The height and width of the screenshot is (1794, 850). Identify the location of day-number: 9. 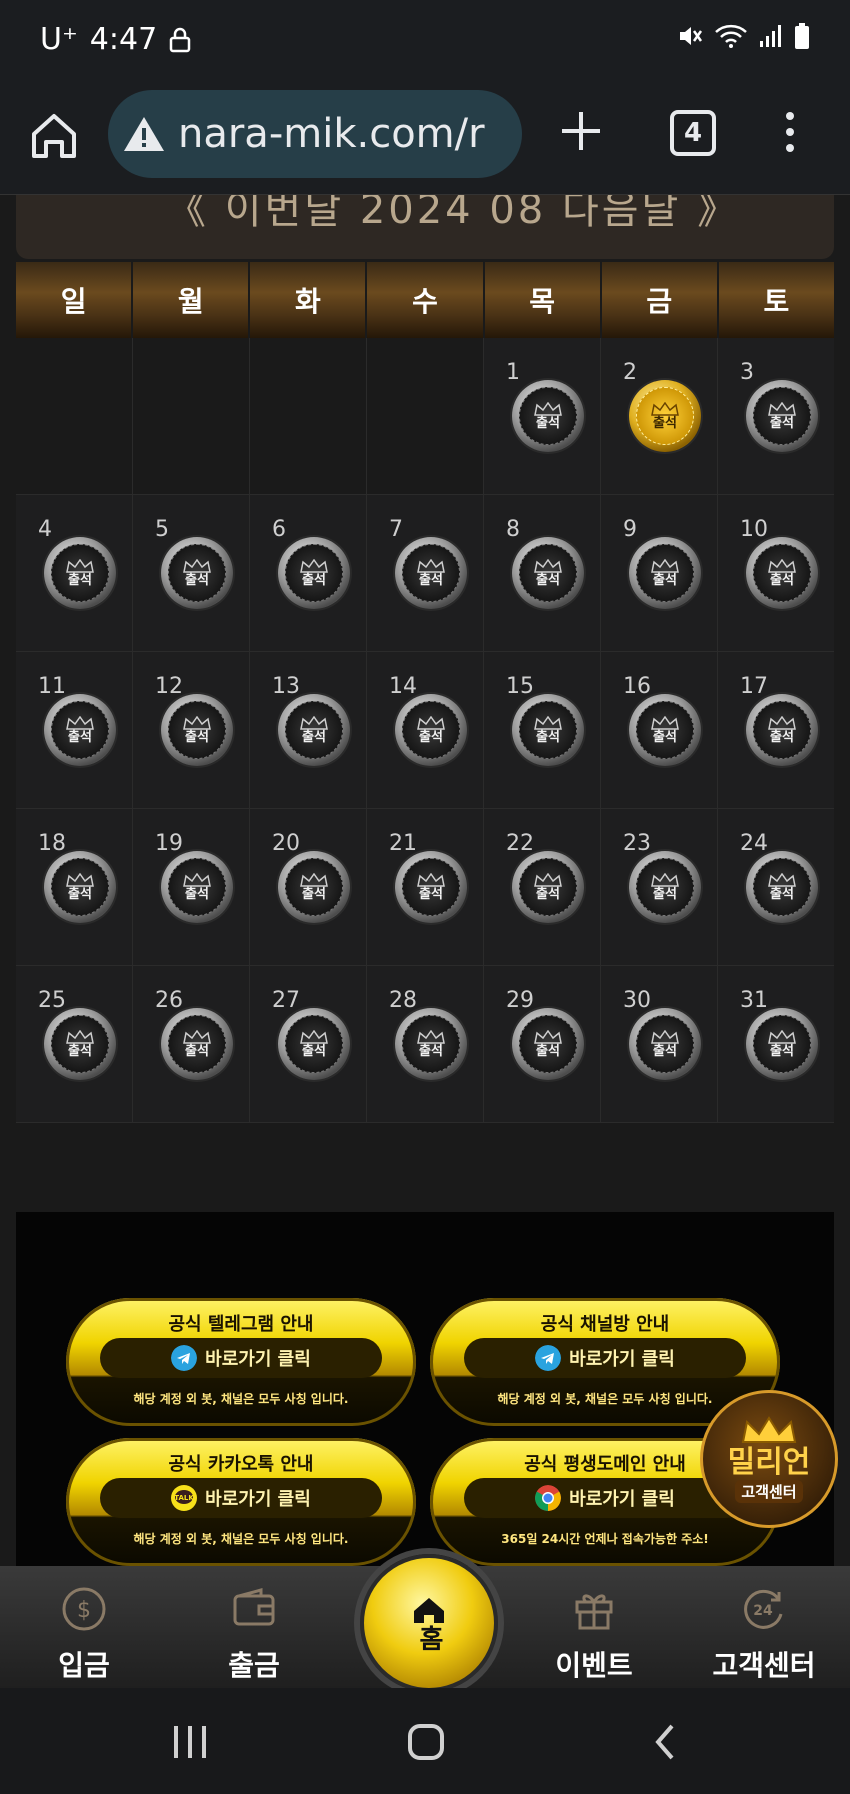
(630, 529).